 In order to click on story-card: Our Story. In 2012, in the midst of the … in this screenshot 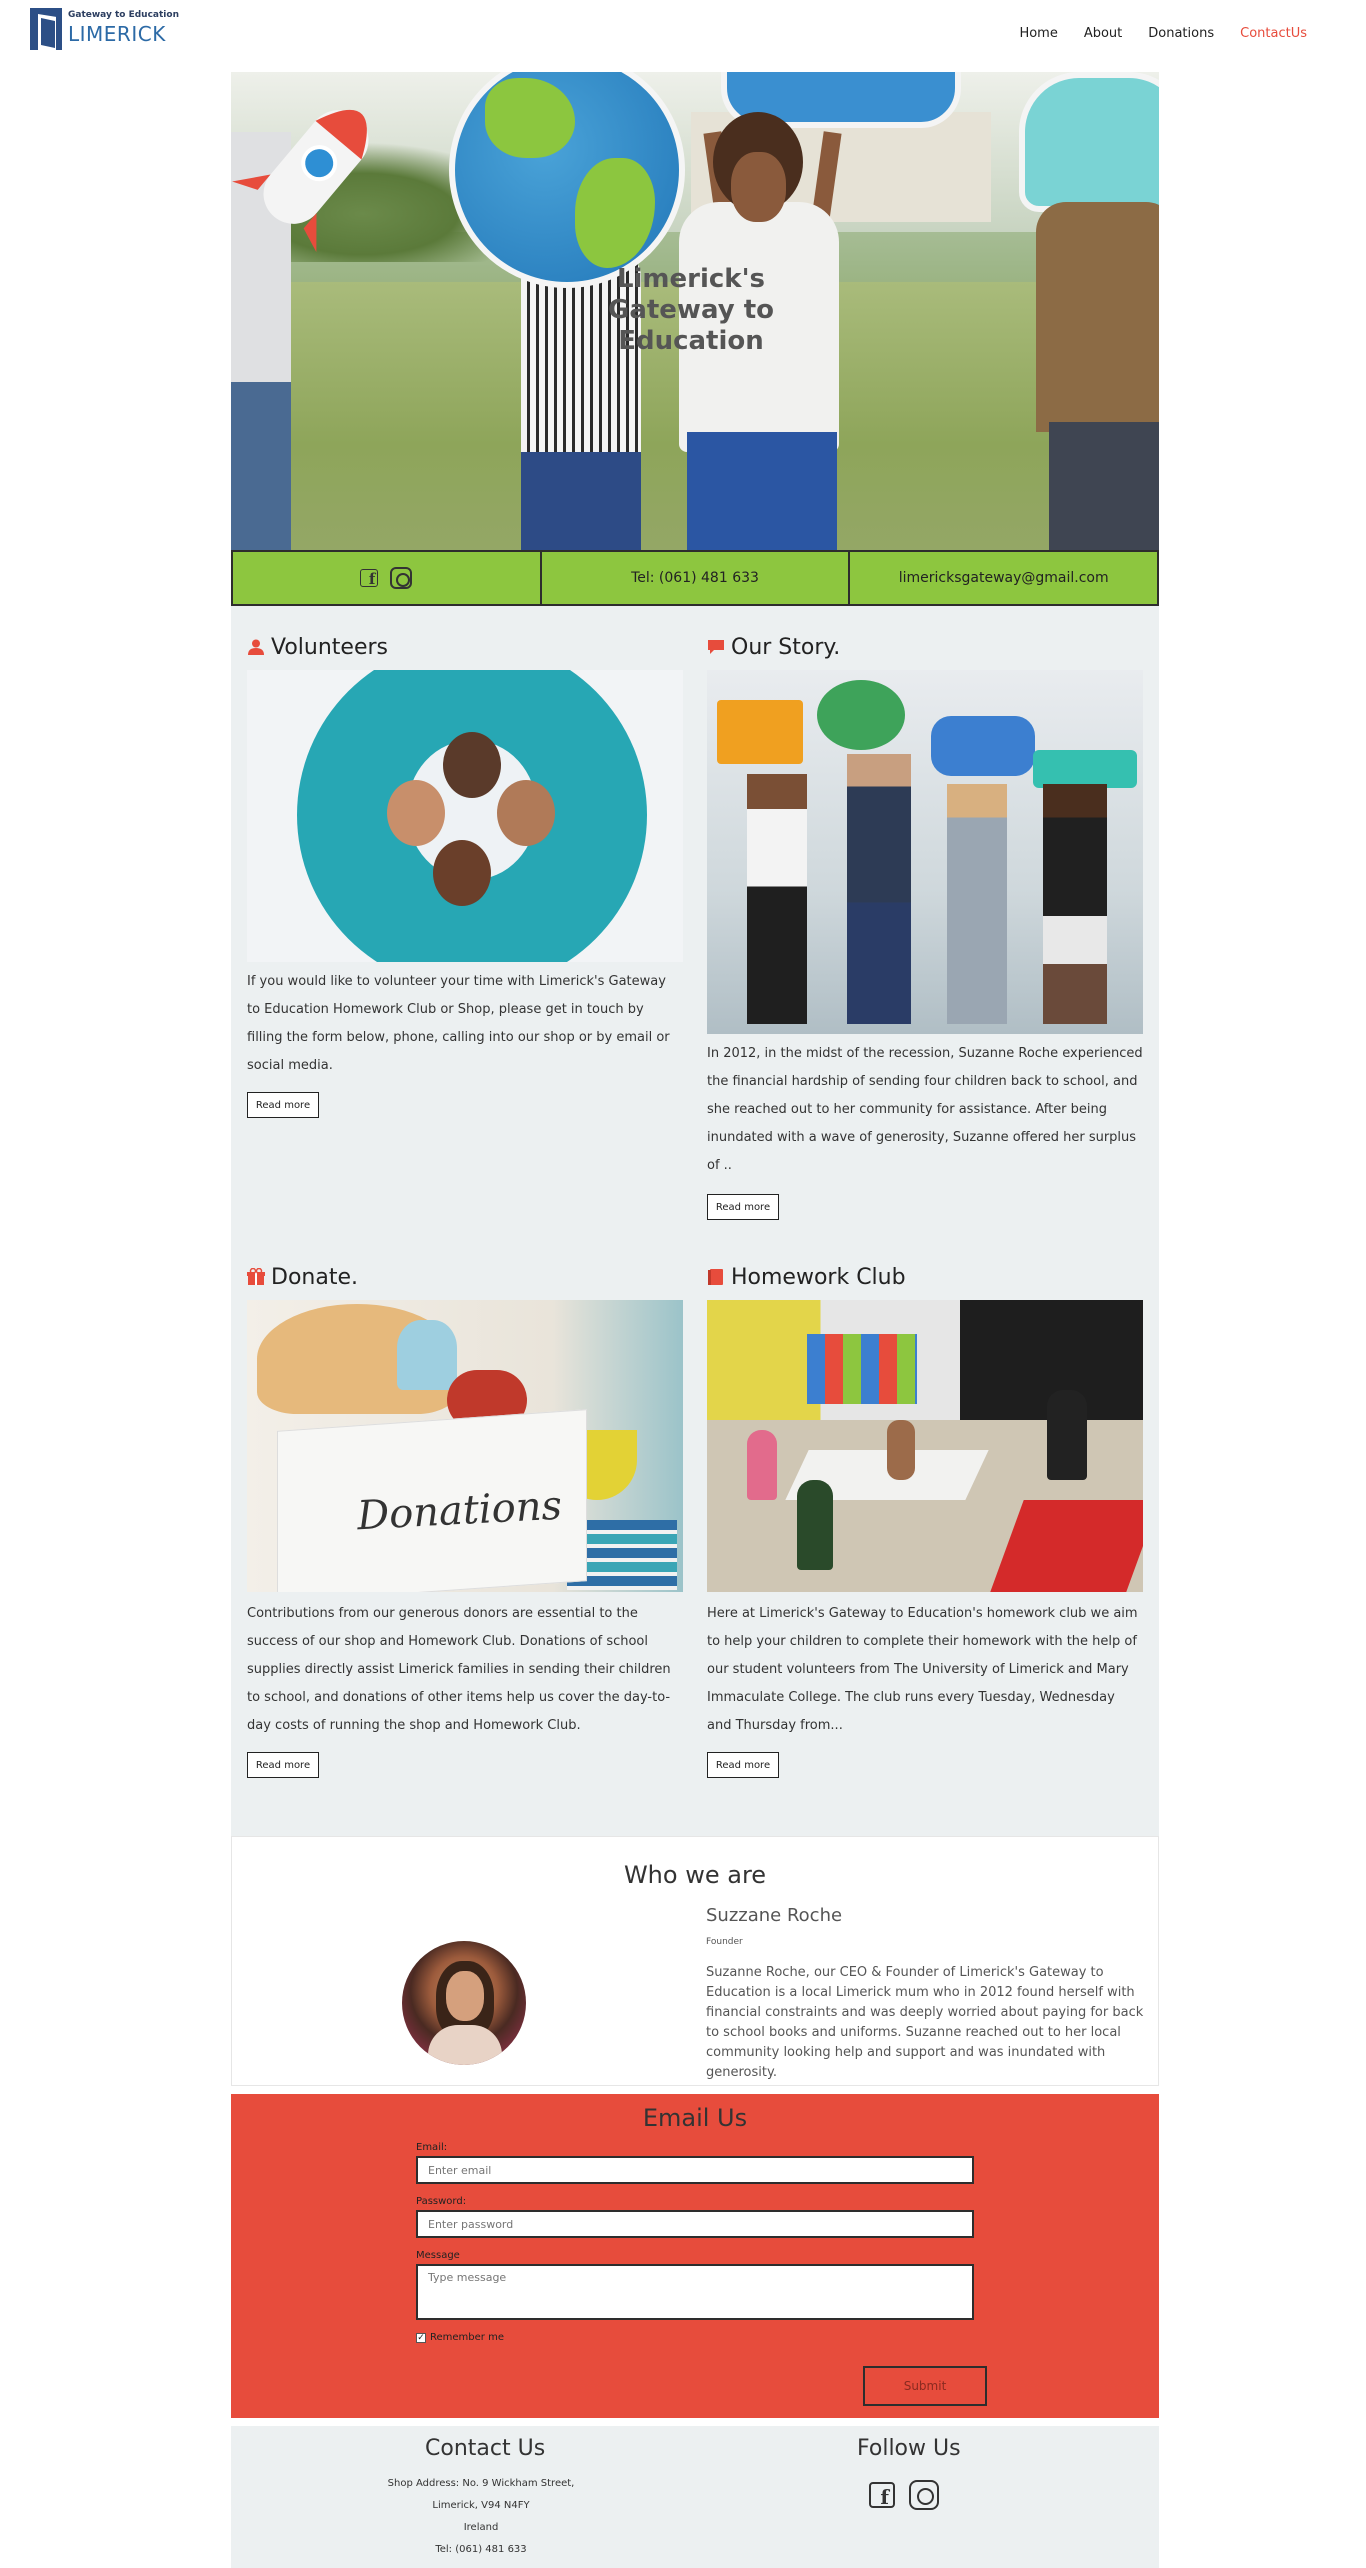, I will do `click(925, 932)`.